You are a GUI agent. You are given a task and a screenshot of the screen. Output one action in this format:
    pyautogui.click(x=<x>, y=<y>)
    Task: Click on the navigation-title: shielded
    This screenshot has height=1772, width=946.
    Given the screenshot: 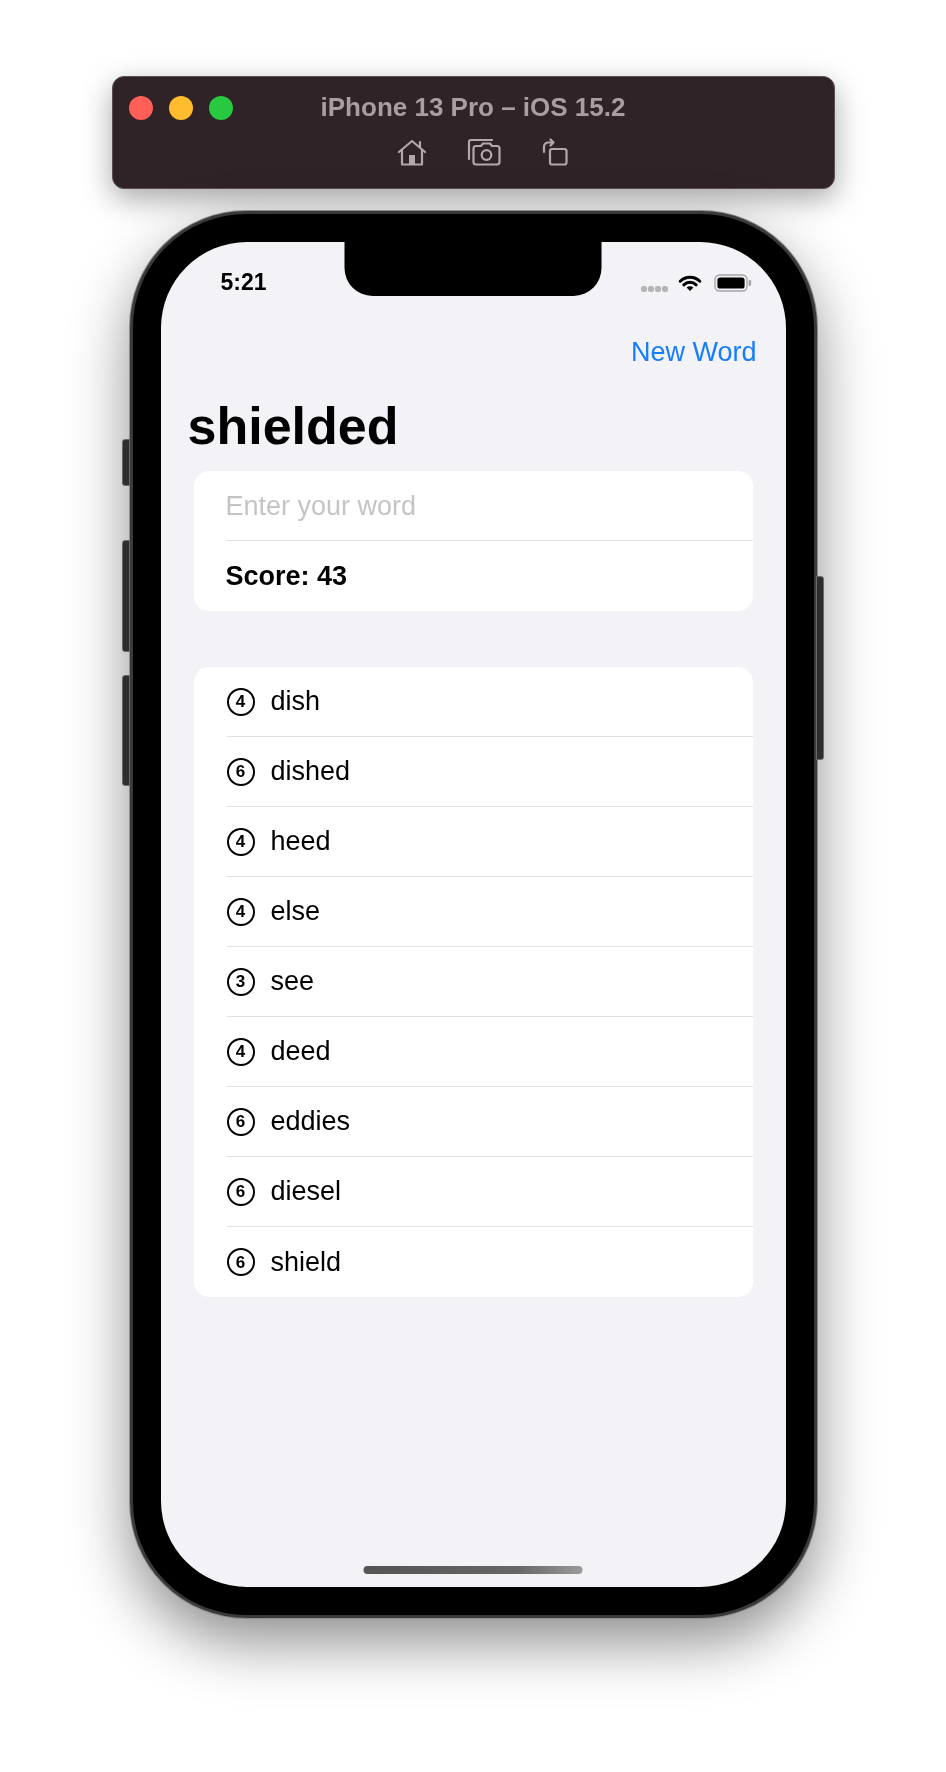 What is the action you would take?
    pyautogui.click(x=293, y=426)
    